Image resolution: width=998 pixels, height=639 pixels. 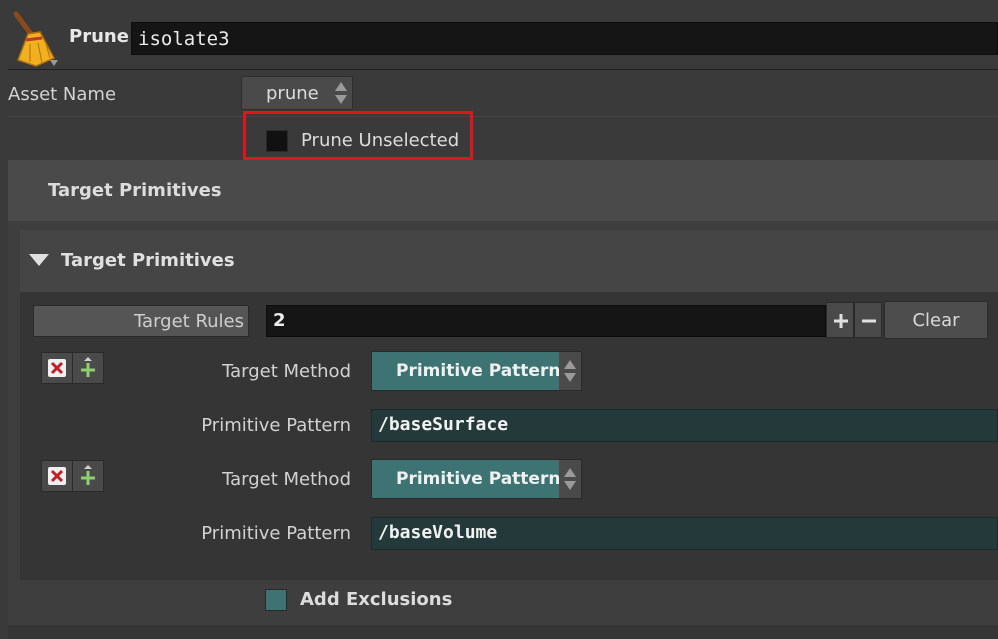 I want to click on add-exclusions-label: Add Exclusions, so click(x=376, y=599).